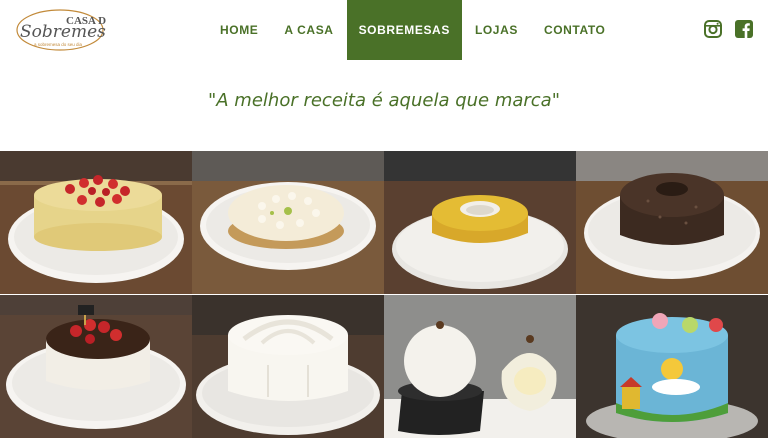 This screenshot has height=438, width=768. Describe the element at coordinates (575, 30) in the screenshot. I see `nav-contato: CONTATO` at that location.